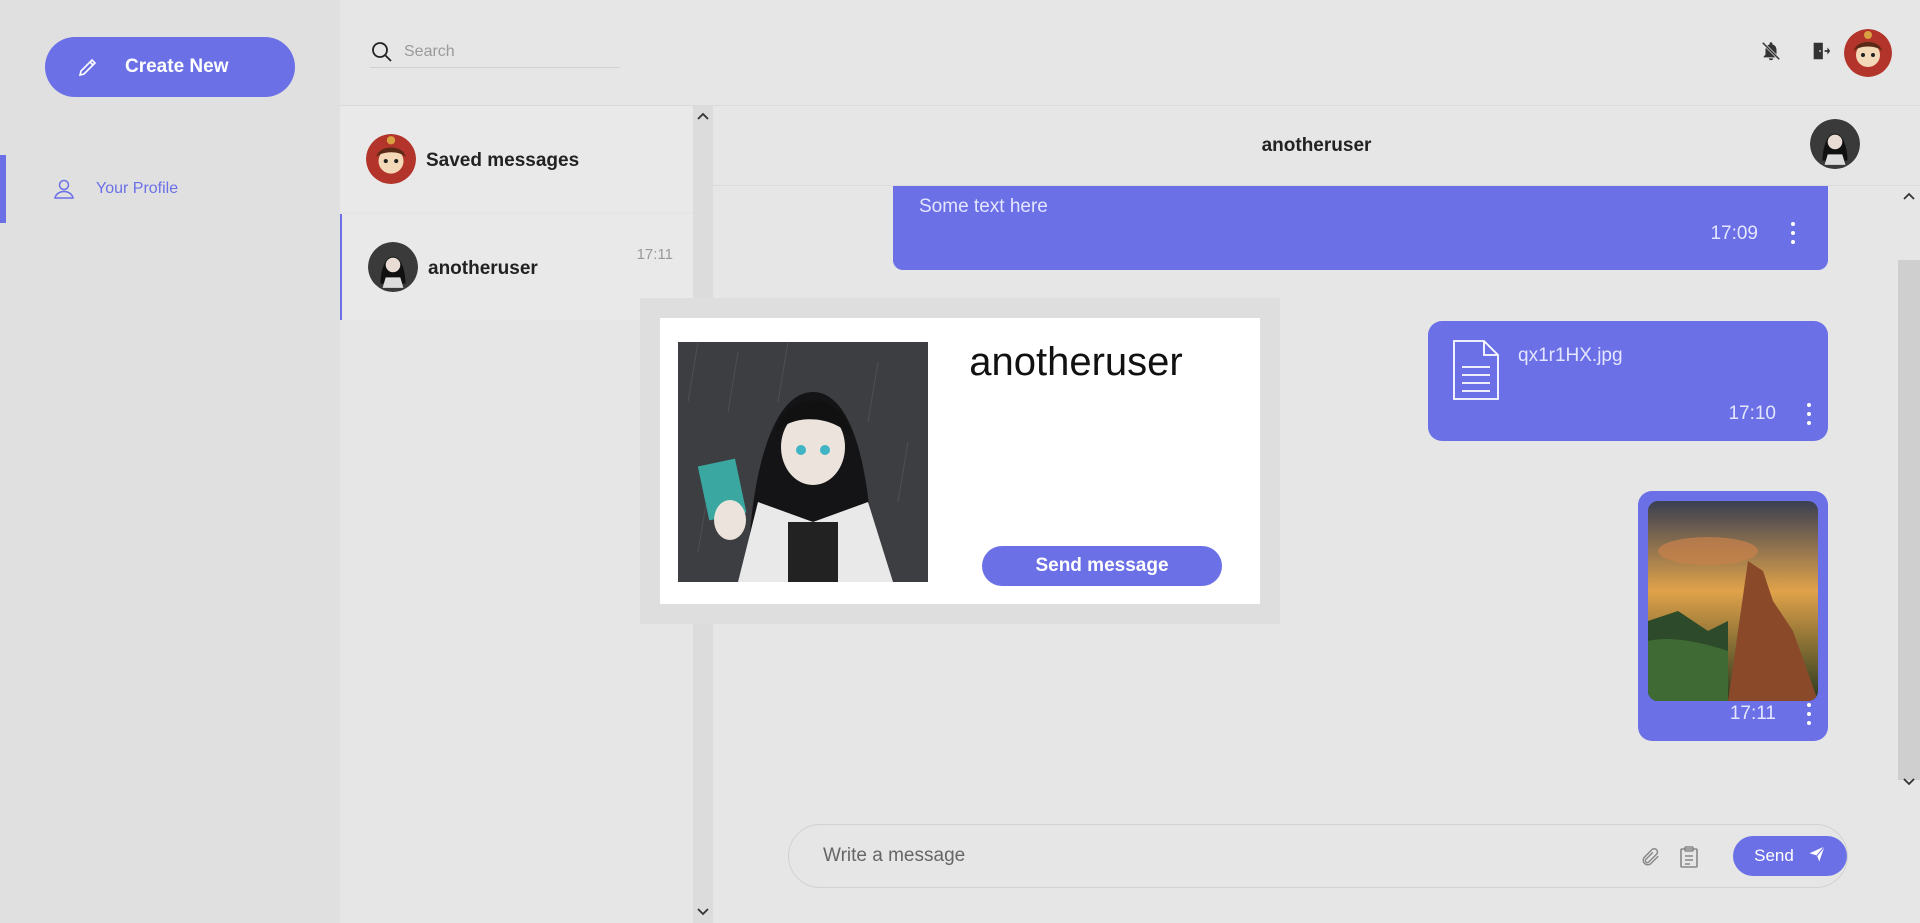 The width and height of the screenshot is (1920, 923). Describe the element at coordinates (1771, 51) in the screenshot. I see `bell-off-icon` at that location.